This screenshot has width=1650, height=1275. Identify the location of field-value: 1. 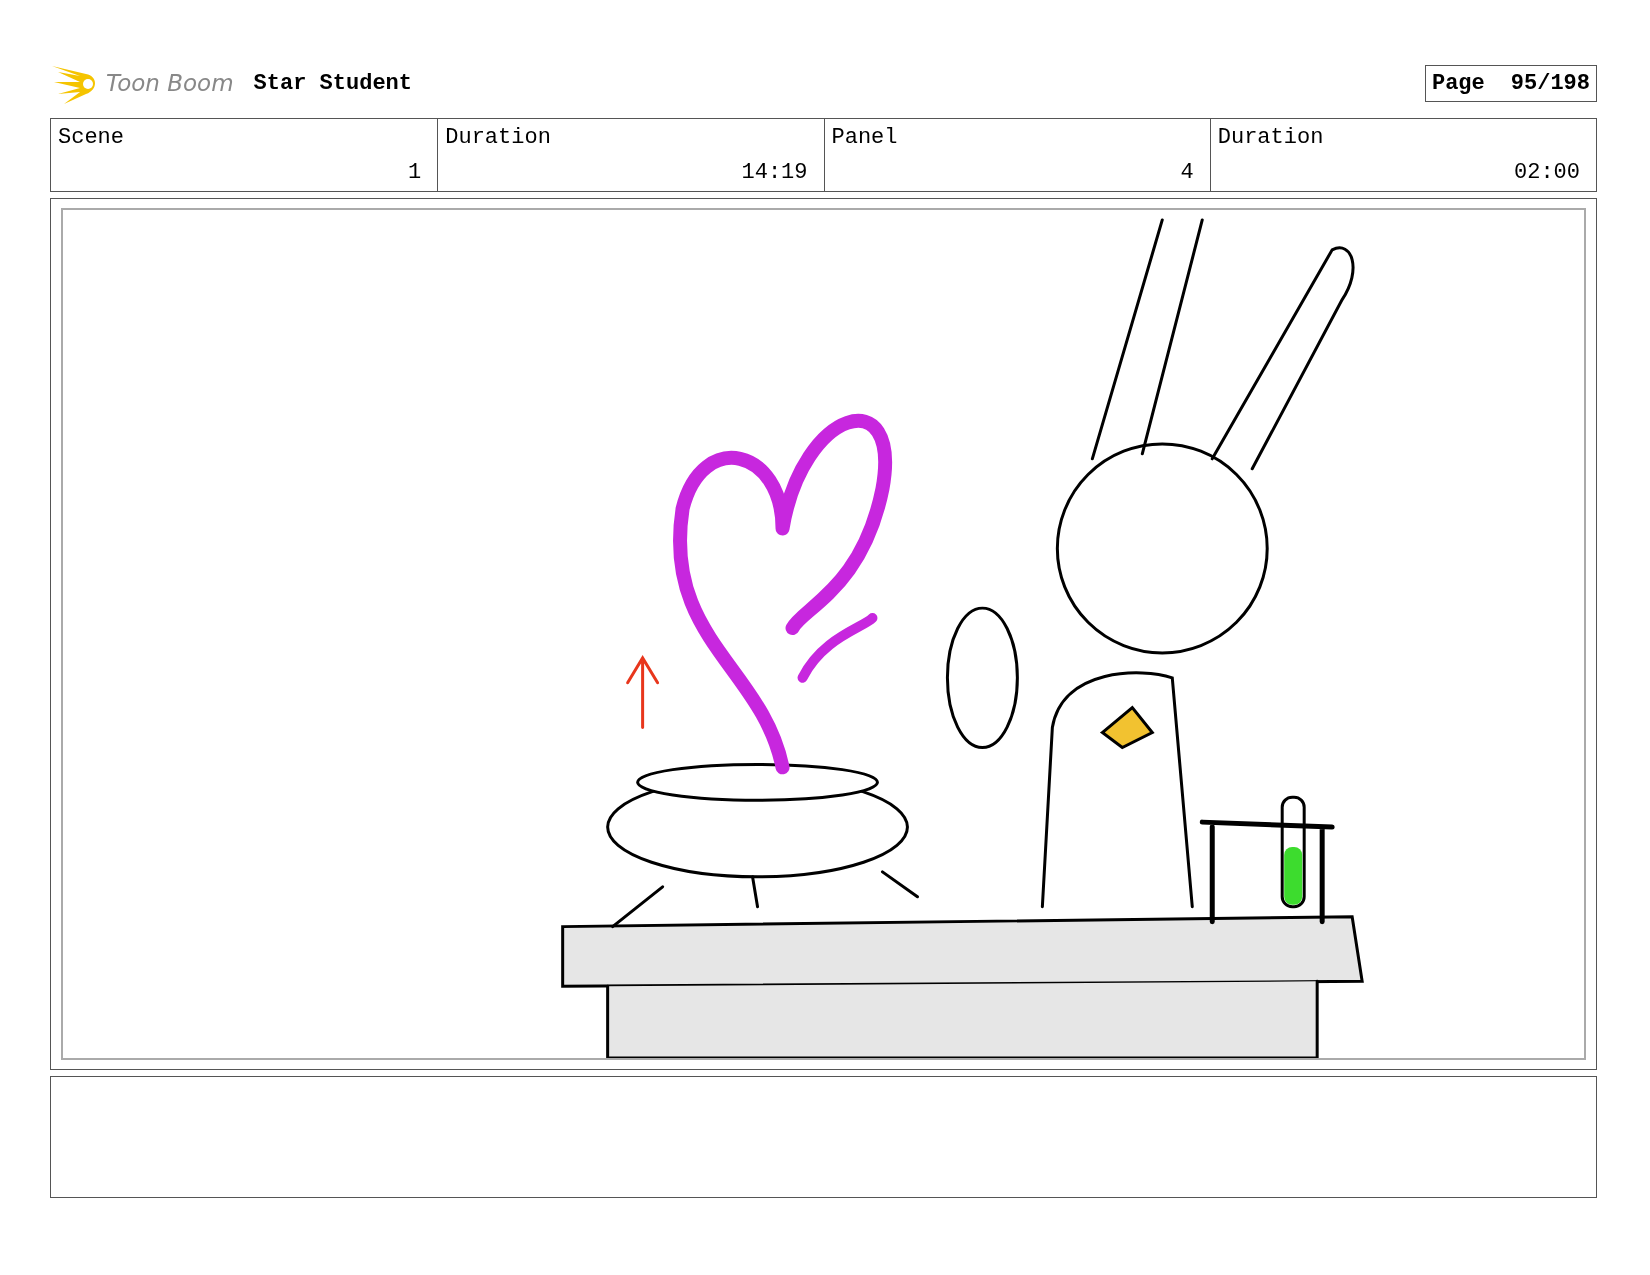
(415, 172).